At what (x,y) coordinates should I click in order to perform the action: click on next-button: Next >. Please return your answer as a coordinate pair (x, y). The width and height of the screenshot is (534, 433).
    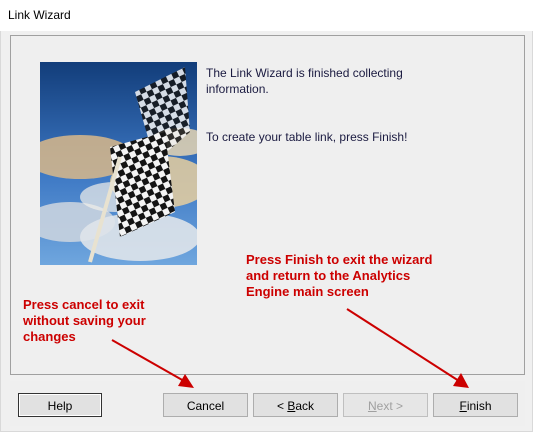
    Looking at the image, I should click on (385, 405).